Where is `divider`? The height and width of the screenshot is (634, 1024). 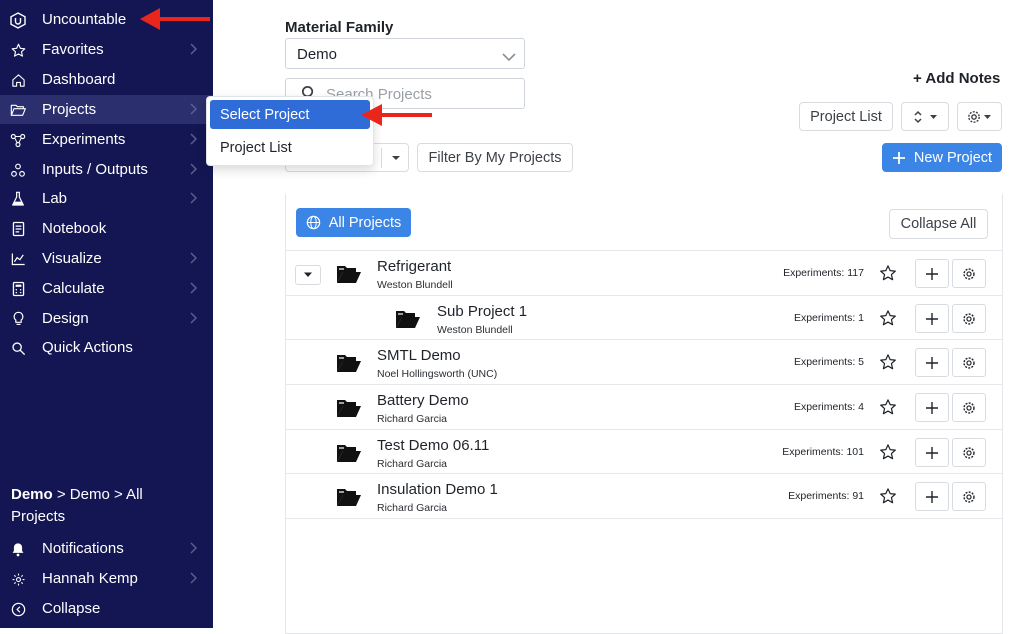 divider is located at coordinates (381, 158).